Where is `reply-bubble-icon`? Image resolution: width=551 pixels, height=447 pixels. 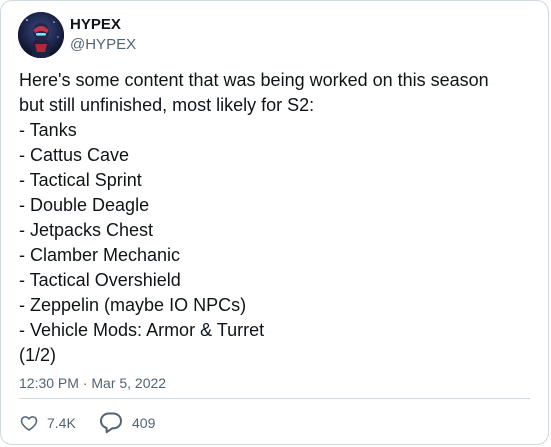
reply-bubble-icon is located at coordinates (111, 423).